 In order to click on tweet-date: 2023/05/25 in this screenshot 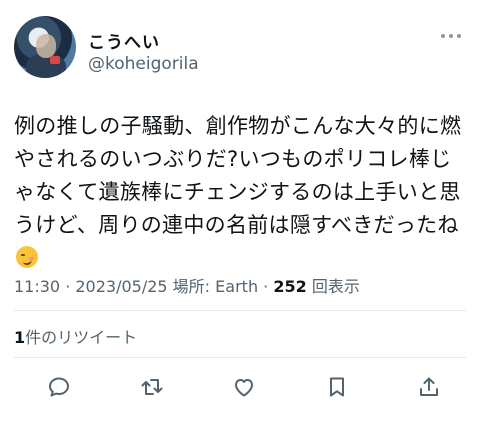, I will do `click(121, 286)`.